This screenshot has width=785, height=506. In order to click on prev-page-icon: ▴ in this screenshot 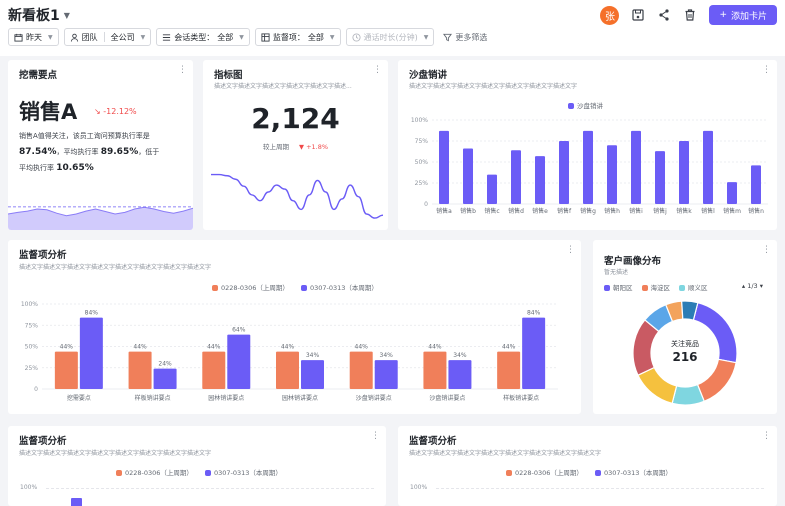, I will do `click(743, 286)`.